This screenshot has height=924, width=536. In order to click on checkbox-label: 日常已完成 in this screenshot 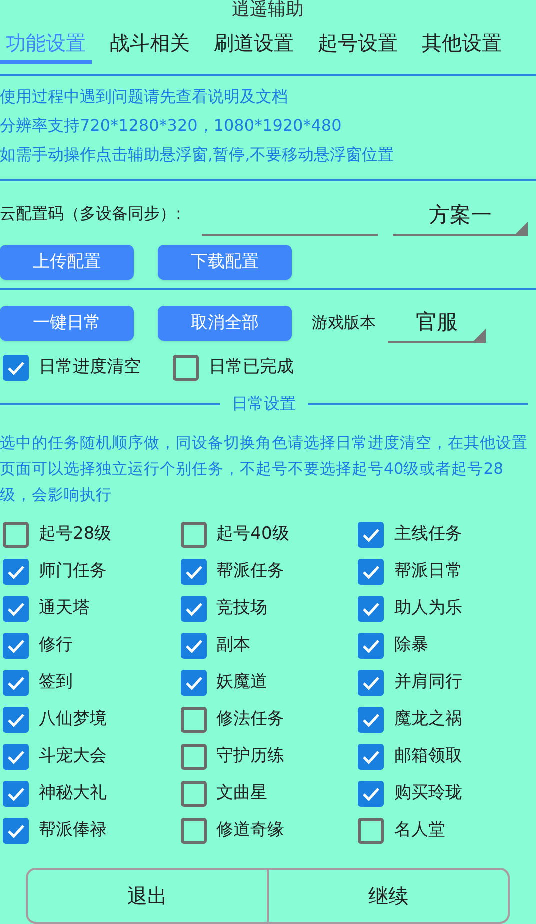, I will do `click(251, 368)`.